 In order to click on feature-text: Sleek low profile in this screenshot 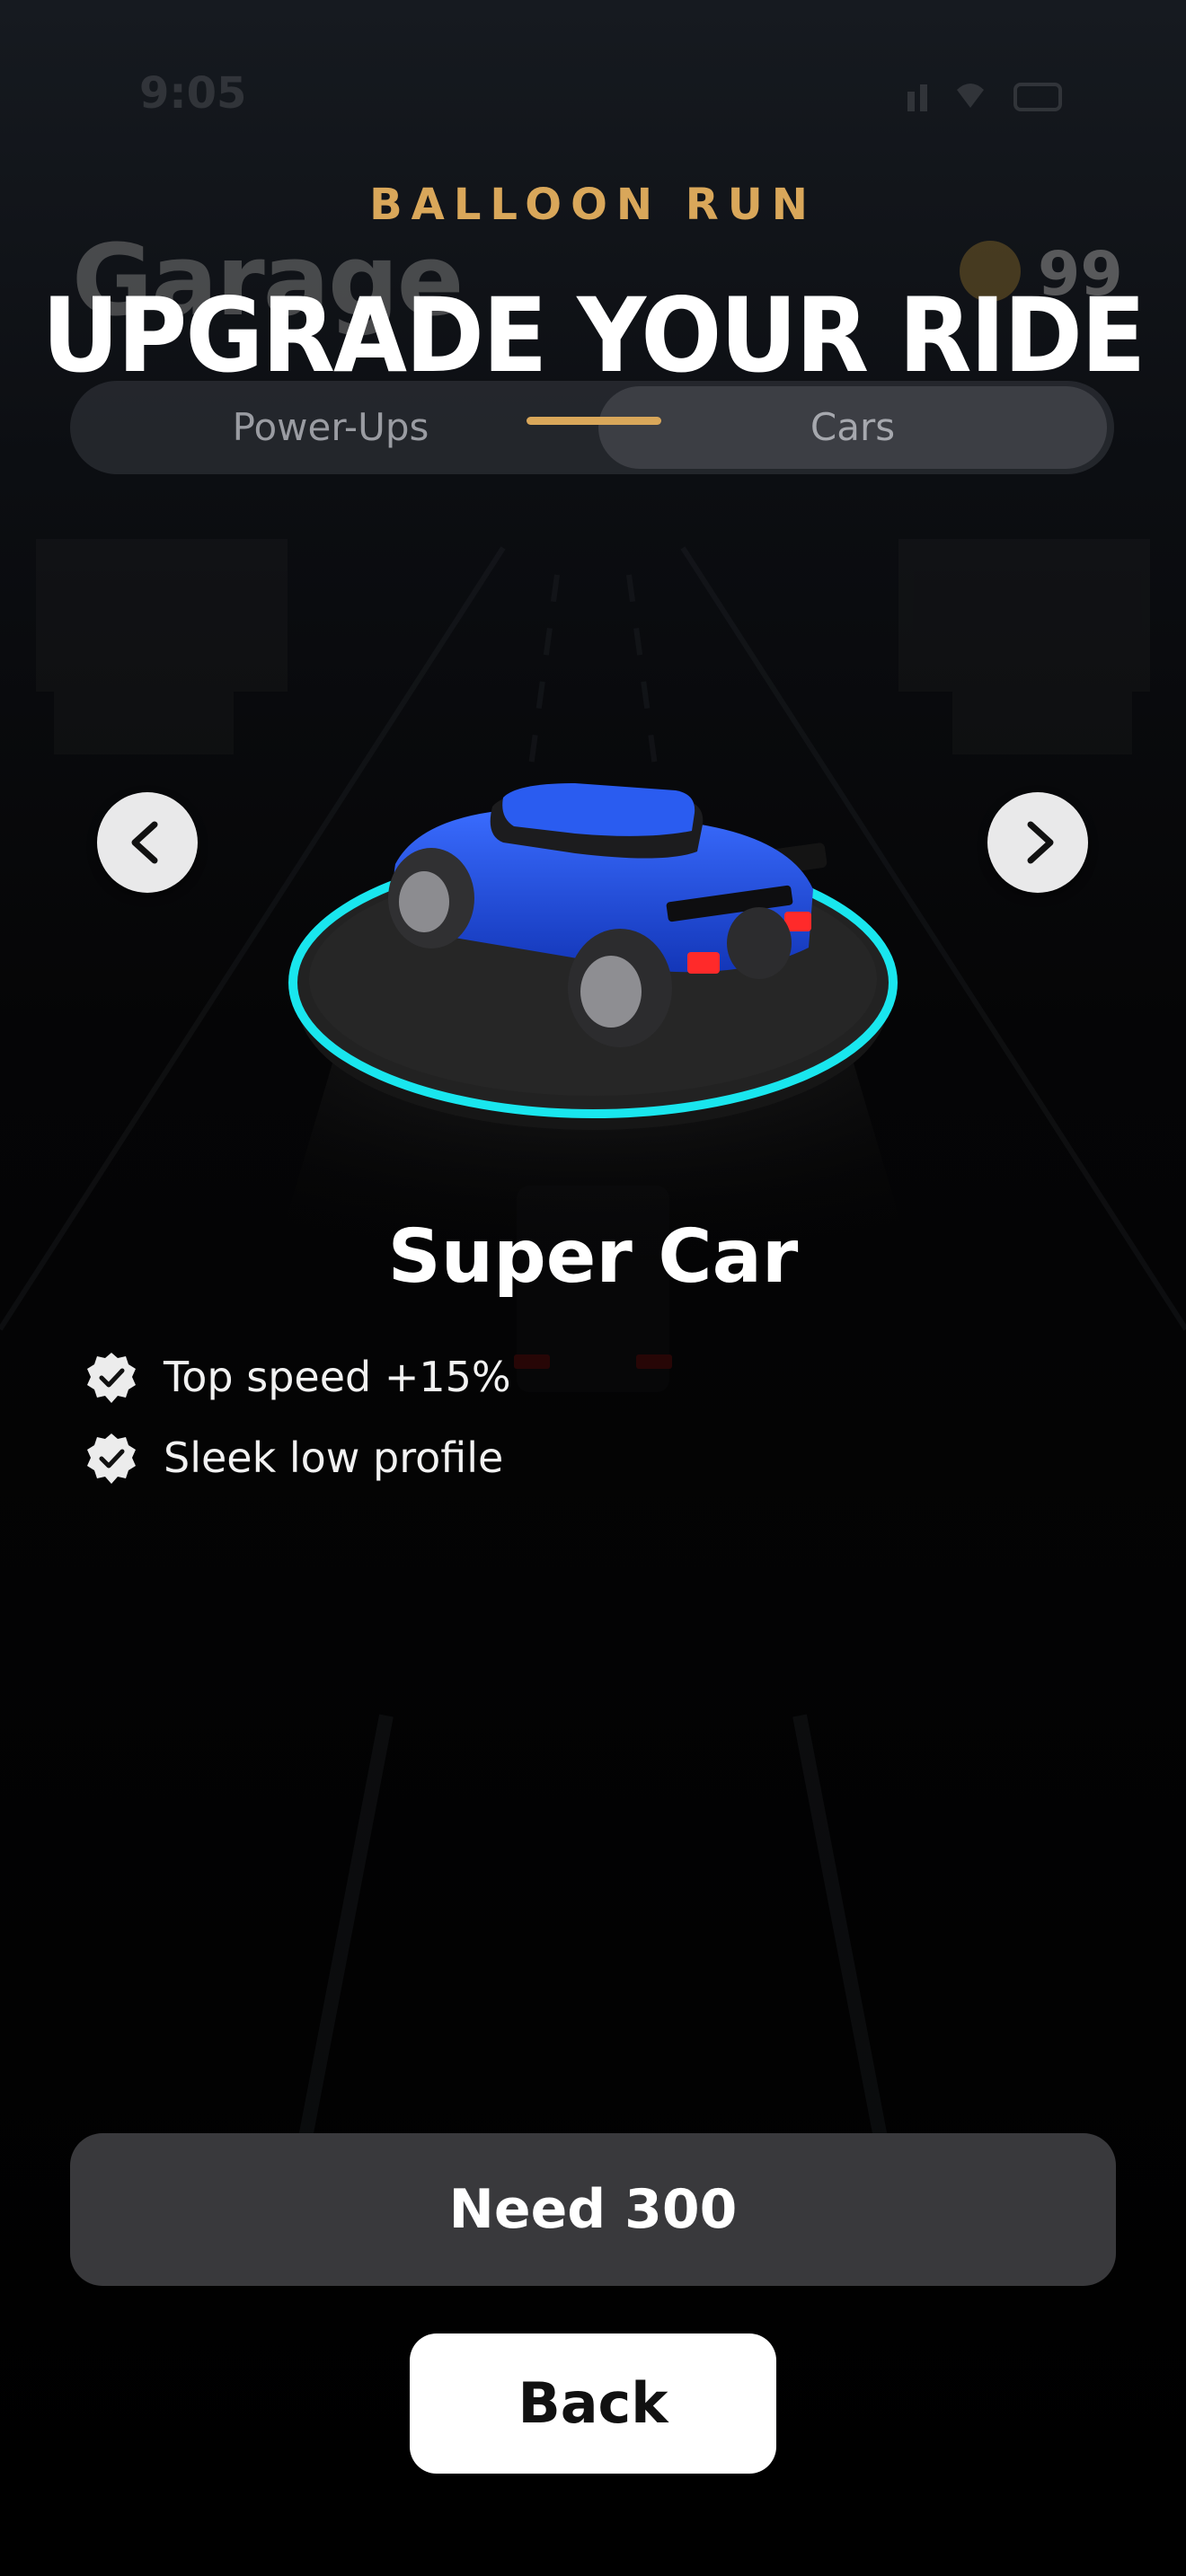, I will do `click(334, 1458)`.